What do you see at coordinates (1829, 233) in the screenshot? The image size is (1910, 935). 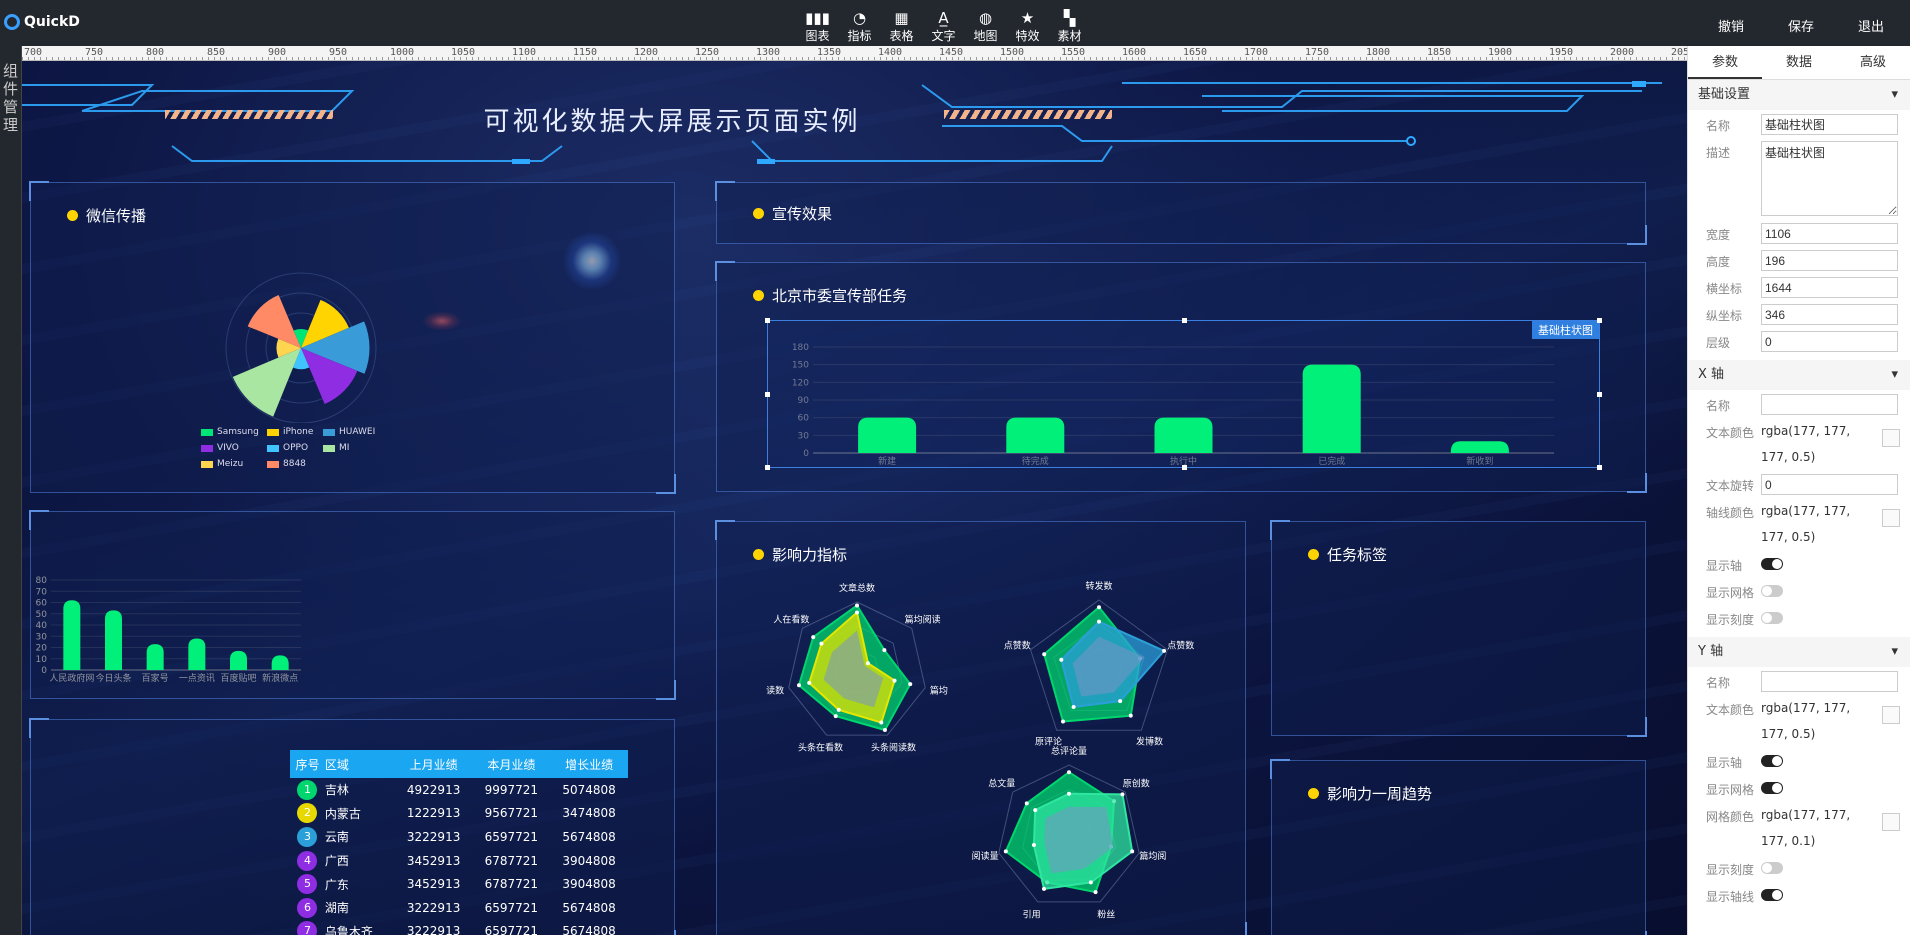 I see `width-input` at bounding box center [1829, 233].